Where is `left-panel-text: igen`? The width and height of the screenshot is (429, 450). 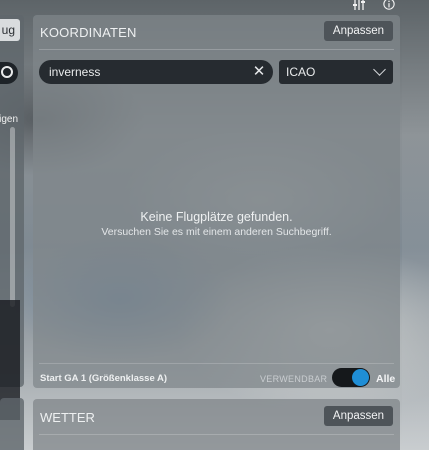
left-panel-text: igen is located at coordinates (9, 119).